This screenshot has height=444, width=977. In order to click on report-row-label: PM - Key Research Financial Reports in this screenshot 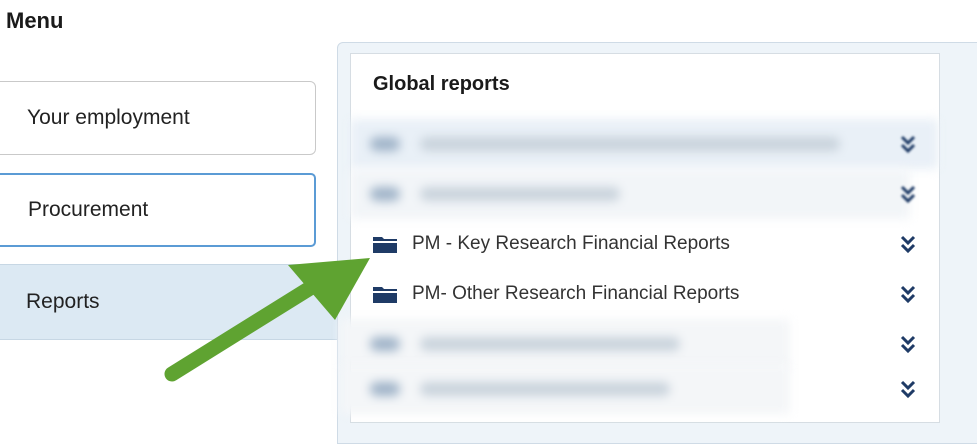, I will do `click(571, 243)`.